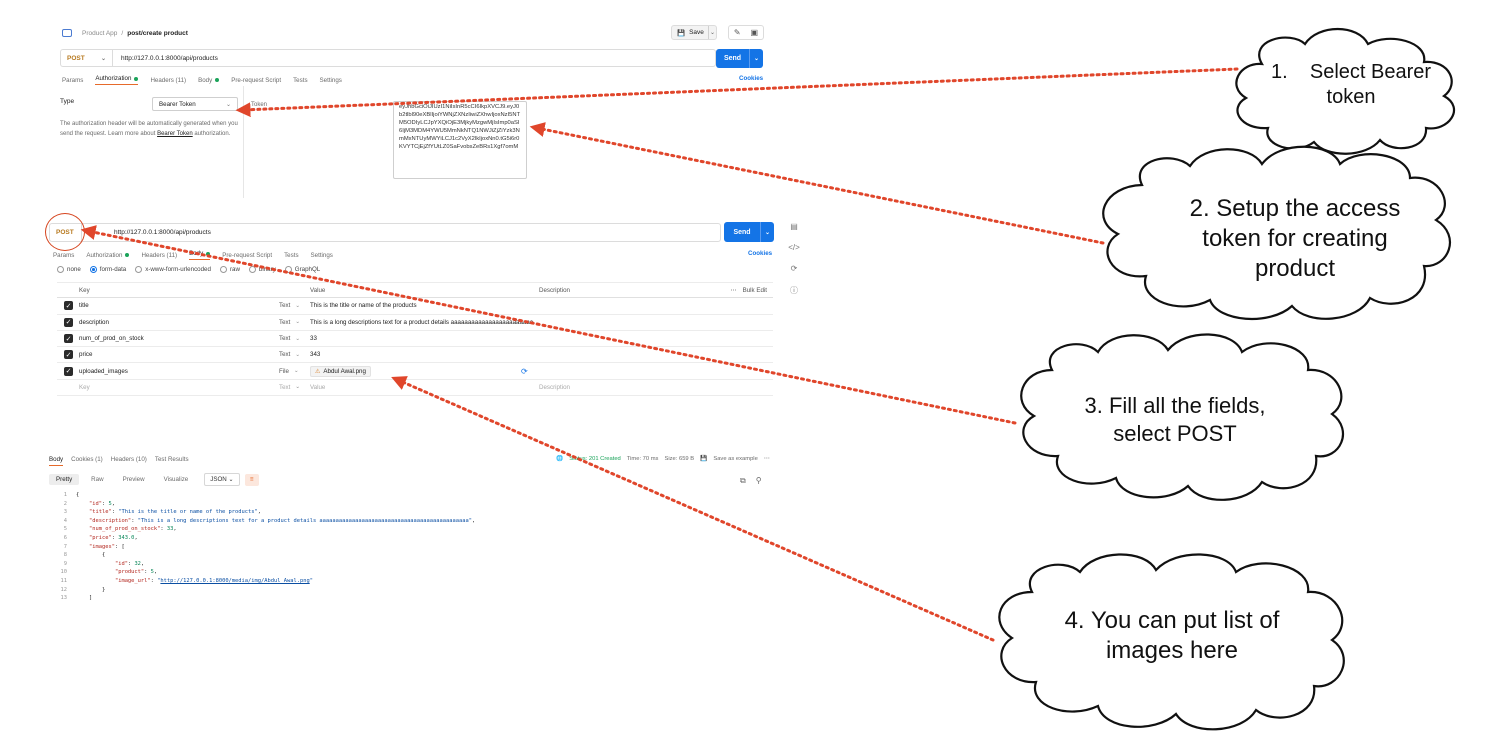 This screenshot has width=1490, height=755. Describe the element at coordinates (1093, 405) in the screenshot. I see `callout-number: 3.` at that location.